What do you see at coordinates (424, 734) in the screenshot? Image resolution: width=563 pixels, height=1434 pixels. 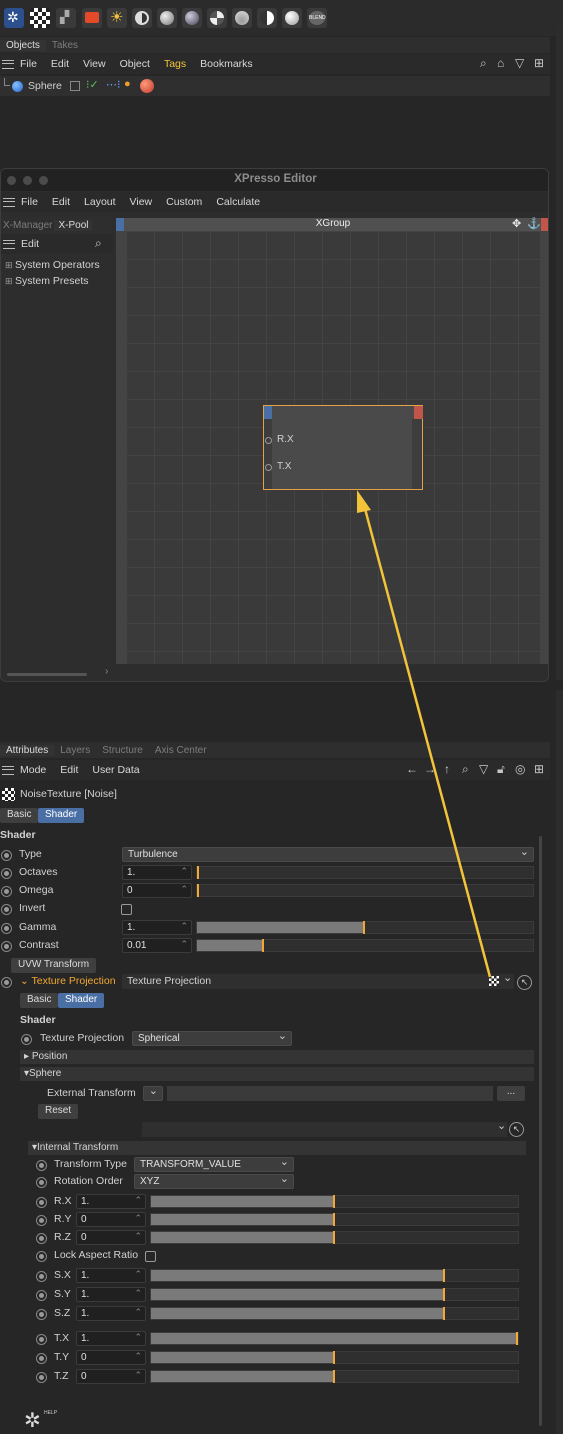 I see `annotation-arrow` at bounding box center [424, 734].